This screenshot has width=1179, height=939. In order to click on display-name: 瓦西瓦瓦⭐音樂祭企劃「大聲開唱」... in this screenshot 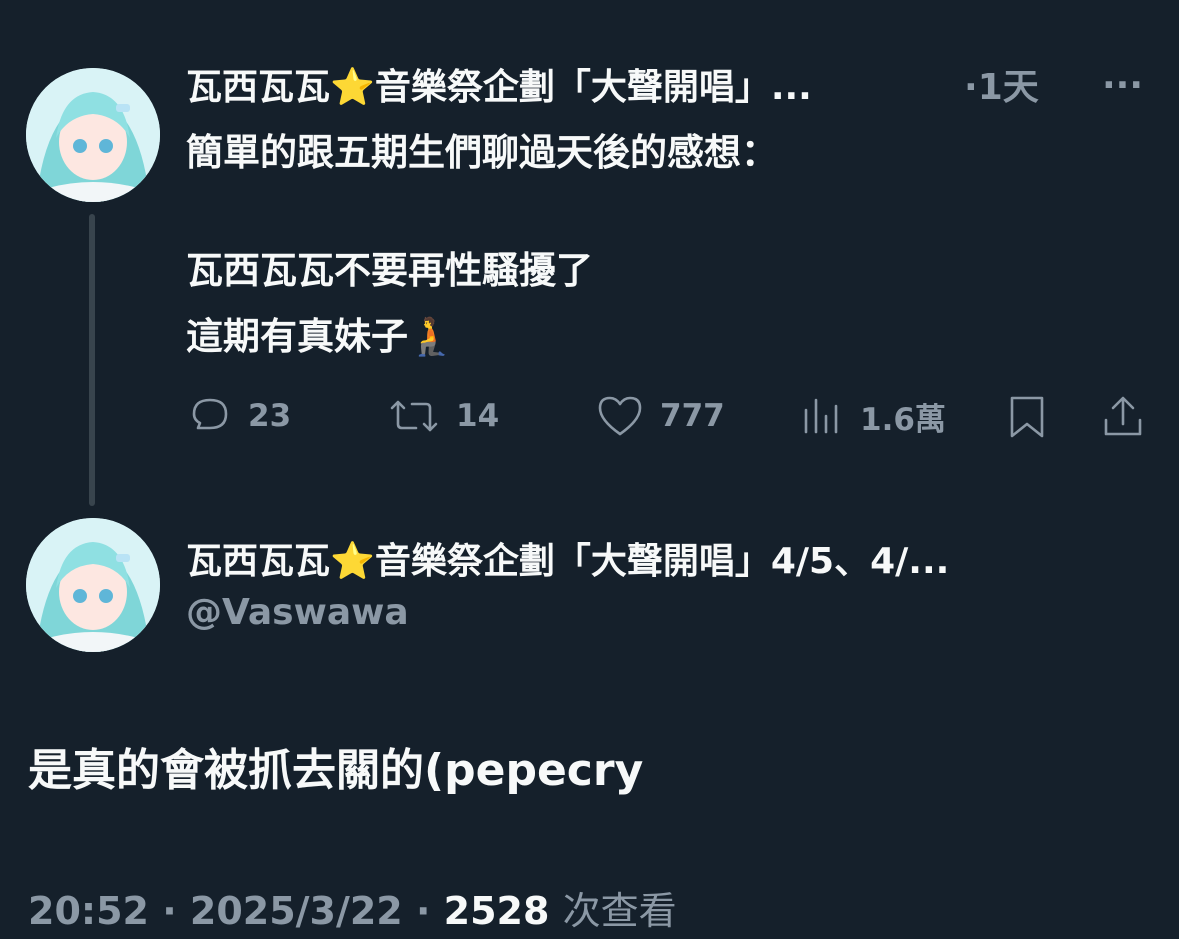, I will do `click(499, 88)`.